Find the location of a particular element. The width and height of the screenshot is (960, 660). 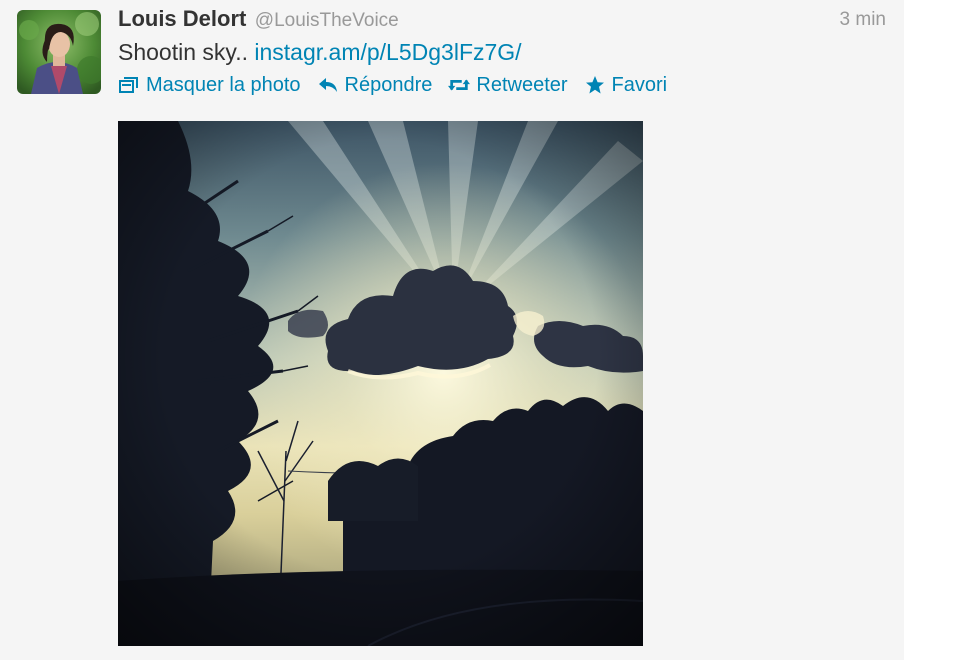

author-name: Louis Delort is located at coordinates (182, 18).